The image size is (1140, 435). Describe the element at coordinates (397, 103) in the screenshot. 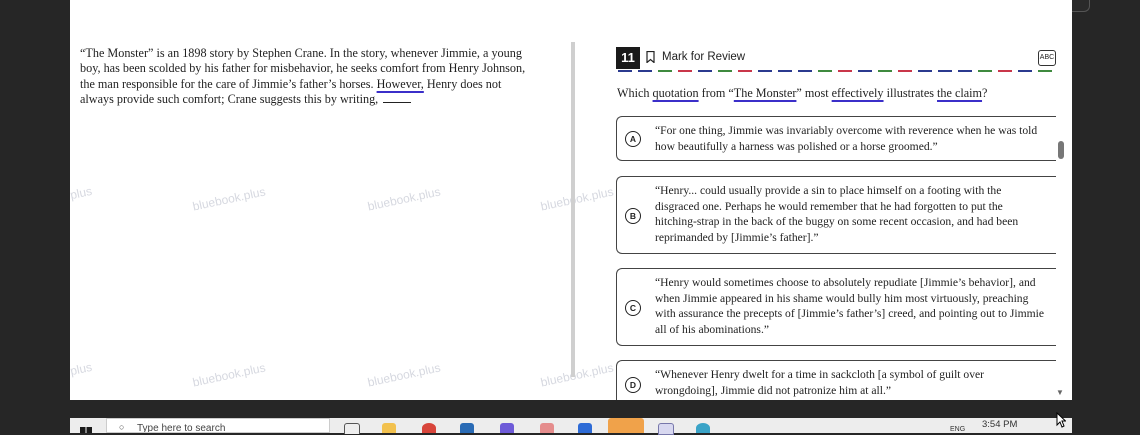

I see `passage-blank` at that location.